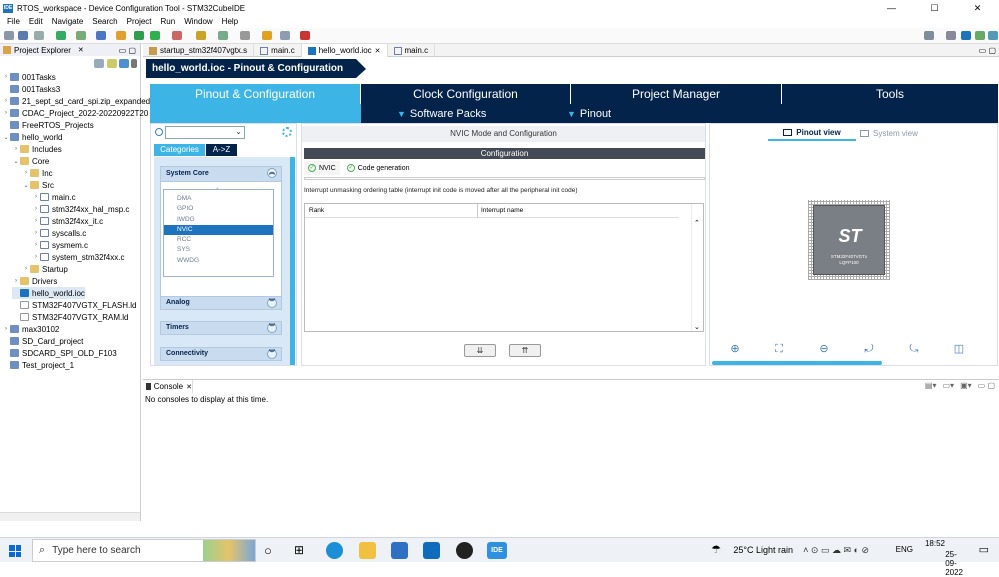 The height and width of the screenshot is (577, 999). What do you see at coordinates (221, 328) in the screenshot?
I see `group-timers: Timers ︾` at bounding box center [221, 328].